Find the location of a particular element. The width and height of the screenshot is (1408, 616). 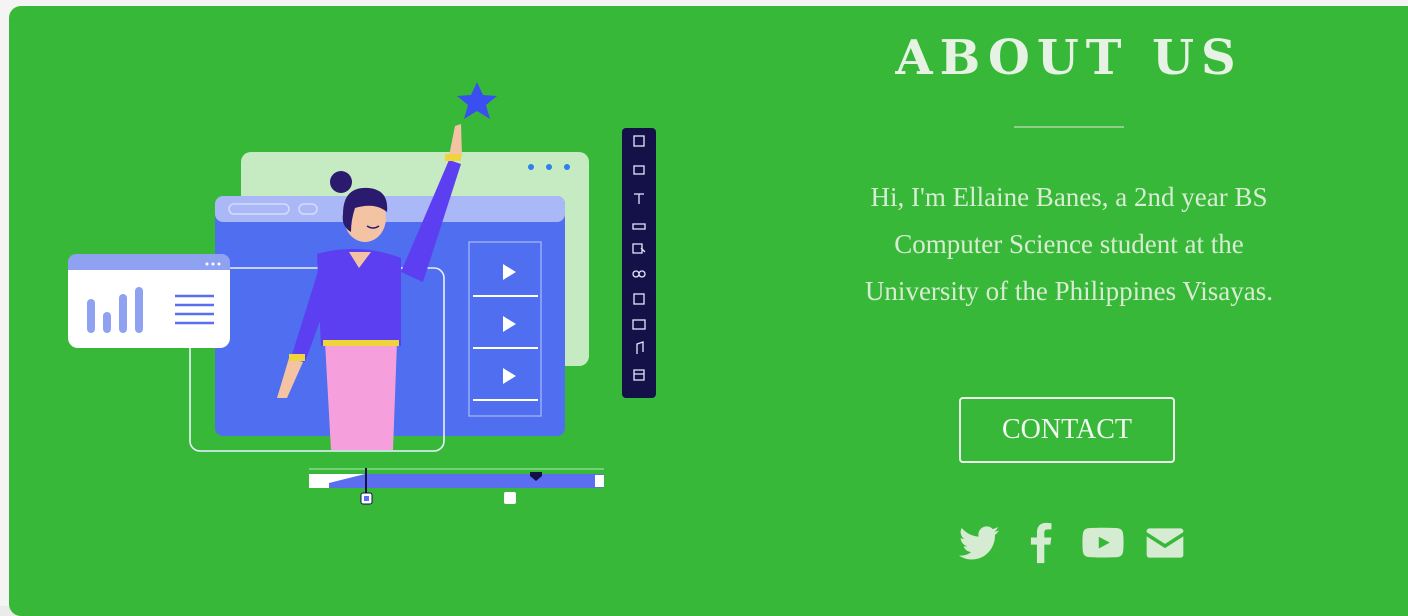

social-links is located at coordinates (1072, 543).